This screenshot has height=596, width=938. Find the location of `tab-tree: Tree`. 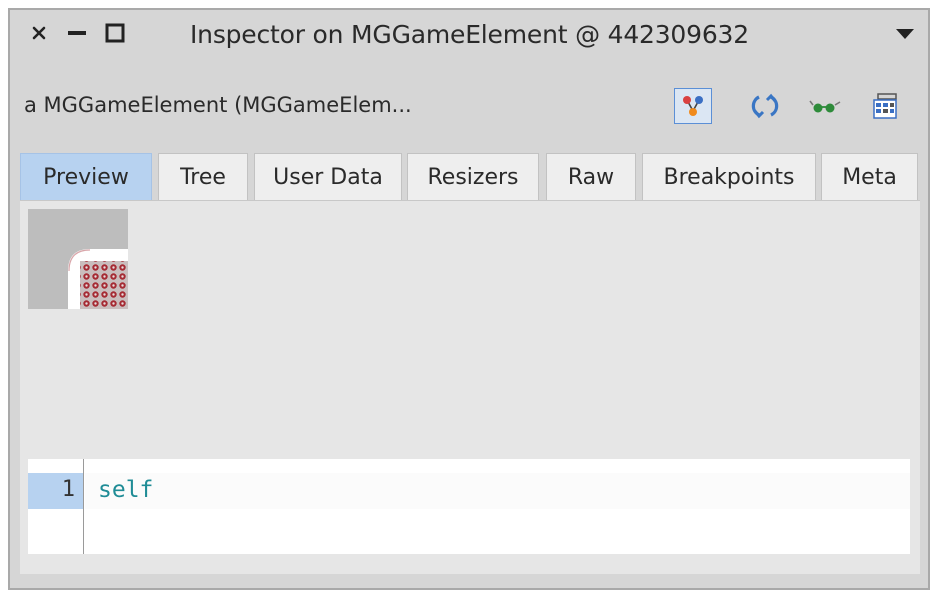

tab-tree: Tree is located at coordinates (203, 177).